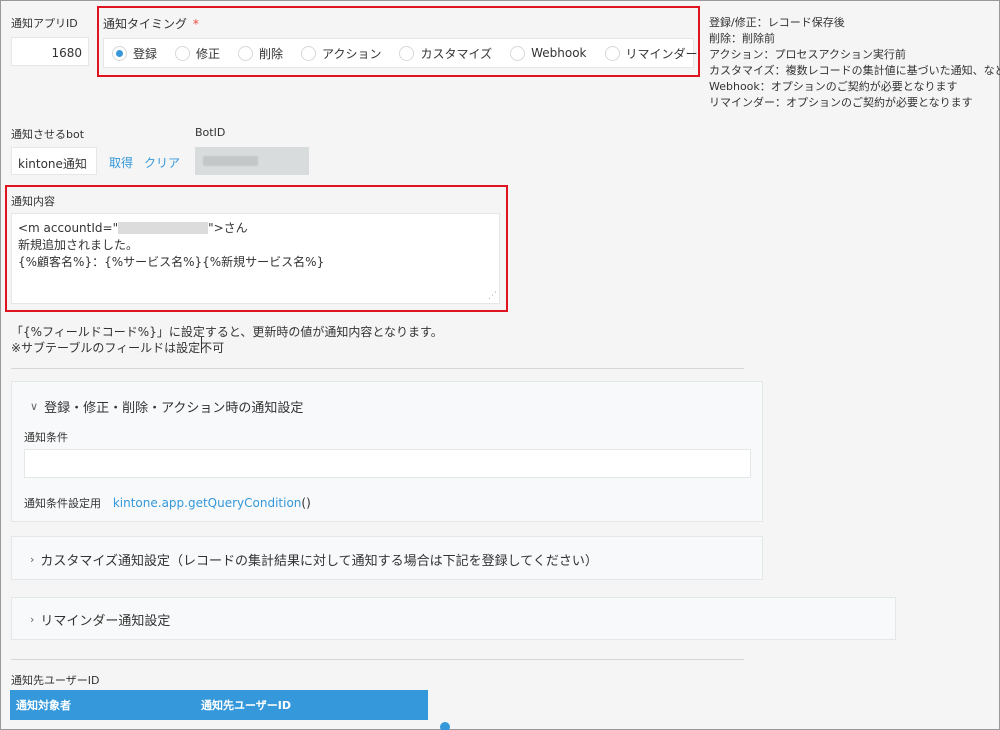 This screenshot has height=730, width=1000. I want to click on reminder-settings-panel: › リマインダー通知設定, so click(453, 618).